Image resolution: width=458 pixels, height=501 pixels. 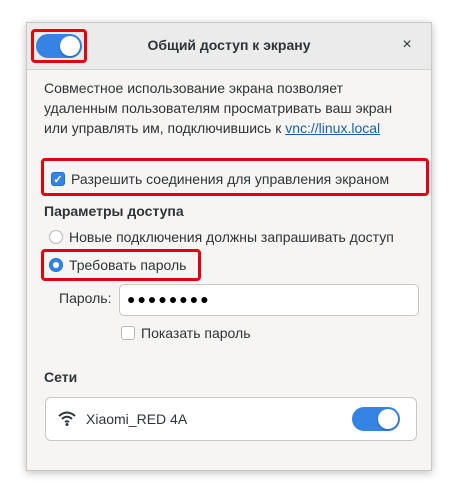 I want to click on window-title: Общий доступ к экрану, so click(x=229, y=45).